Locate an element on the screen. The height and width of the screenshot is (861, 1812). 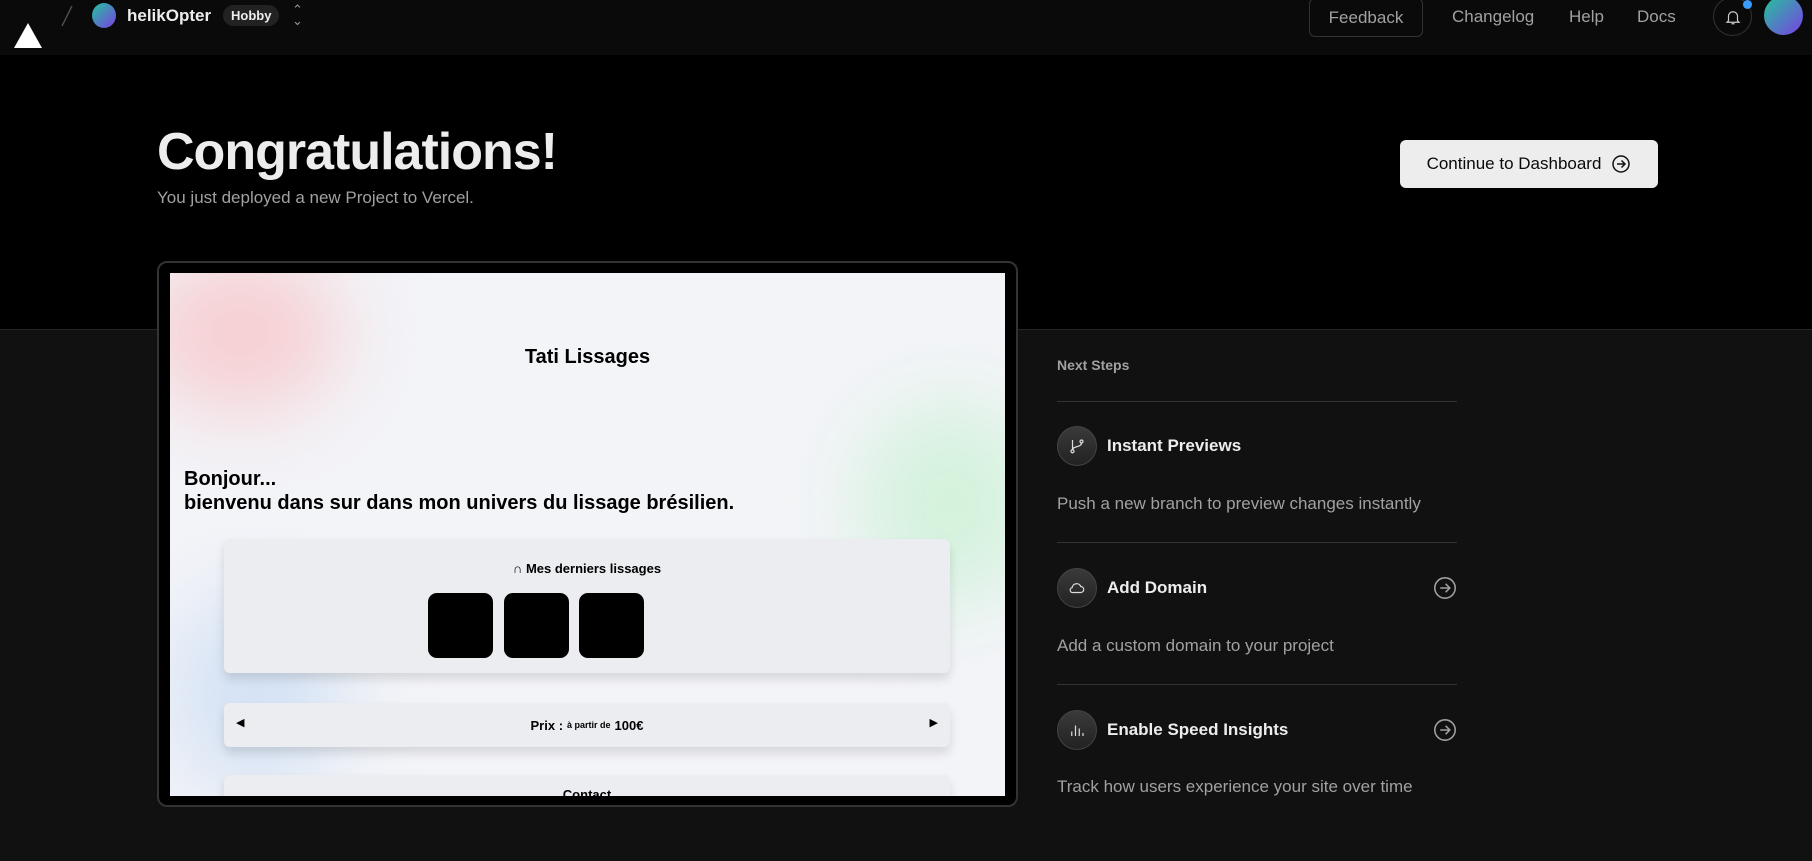
git-branch-icon is located at coordinates (1077, 446).